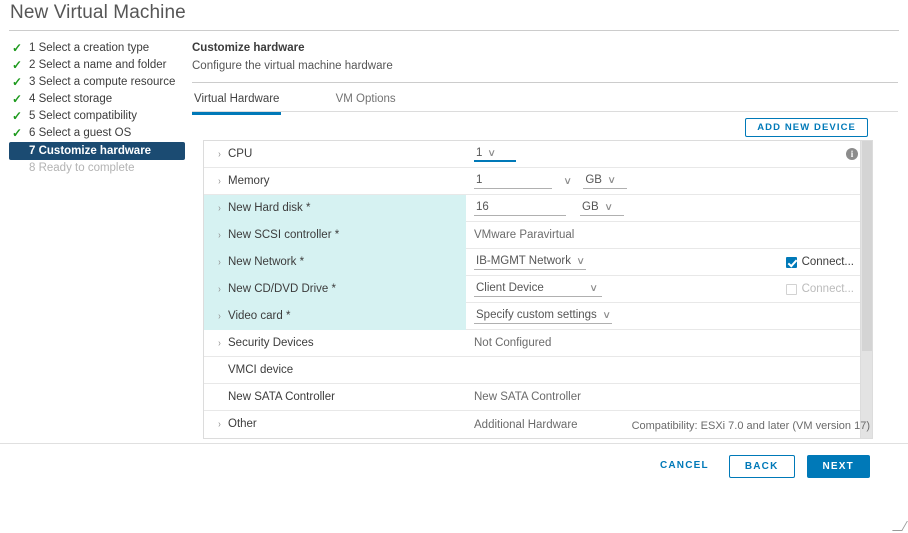  Describe the element at coordinates (867, 246) in the screenshot. I see `scrollbar-thumb` at that location.